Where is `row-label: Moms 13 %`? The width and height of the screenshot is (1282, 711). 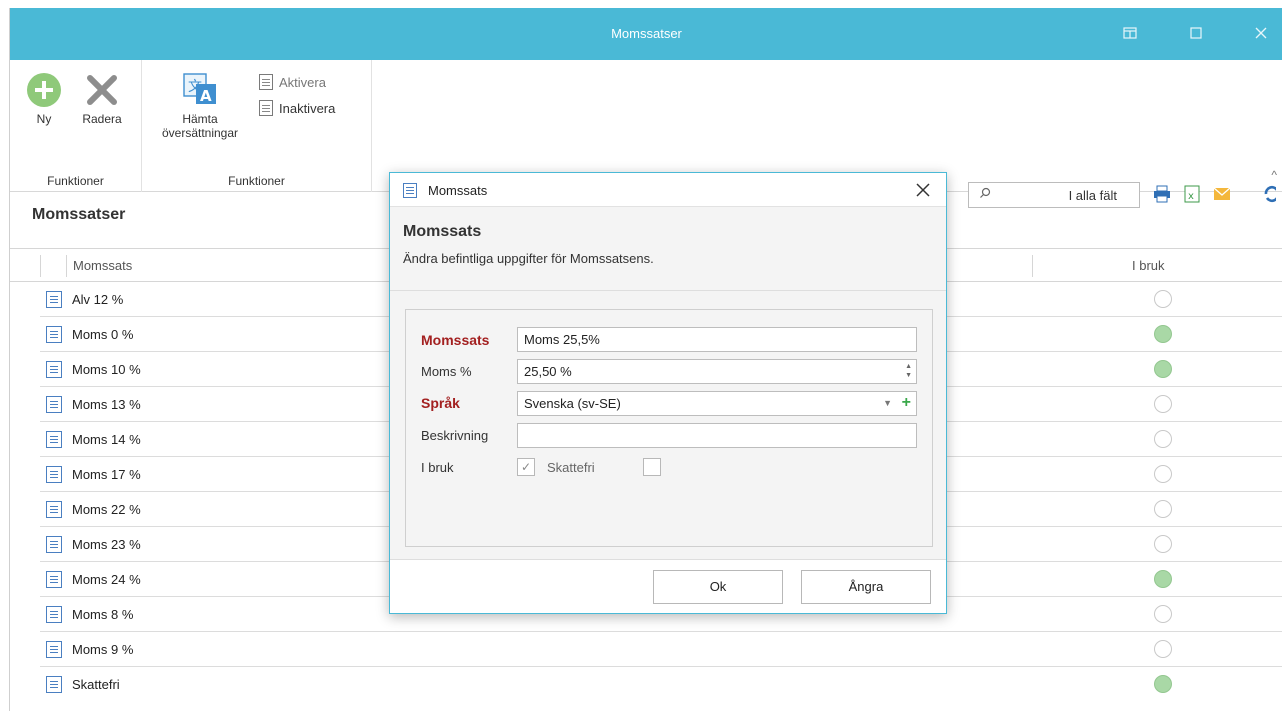 row-label: Moms 13 % is located at coordinates (106, 404).